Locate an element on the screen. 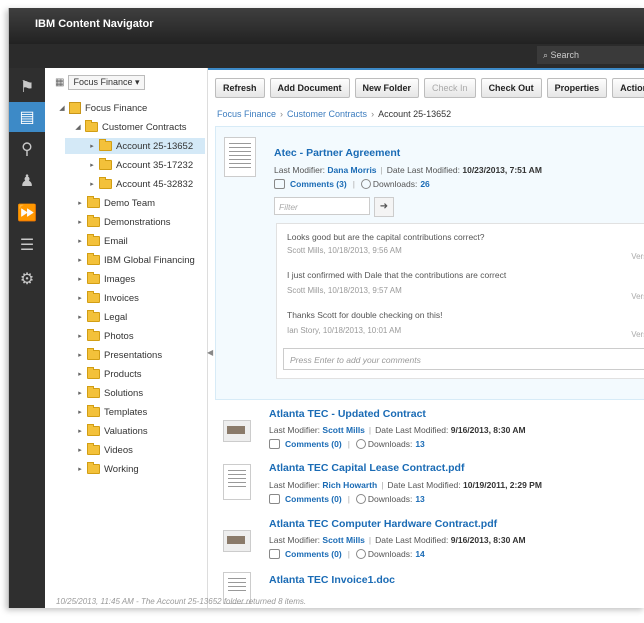 This screenshot has width=644, height=623. tree-item-folder: ▸ Images is located at coordinates (105, 279).